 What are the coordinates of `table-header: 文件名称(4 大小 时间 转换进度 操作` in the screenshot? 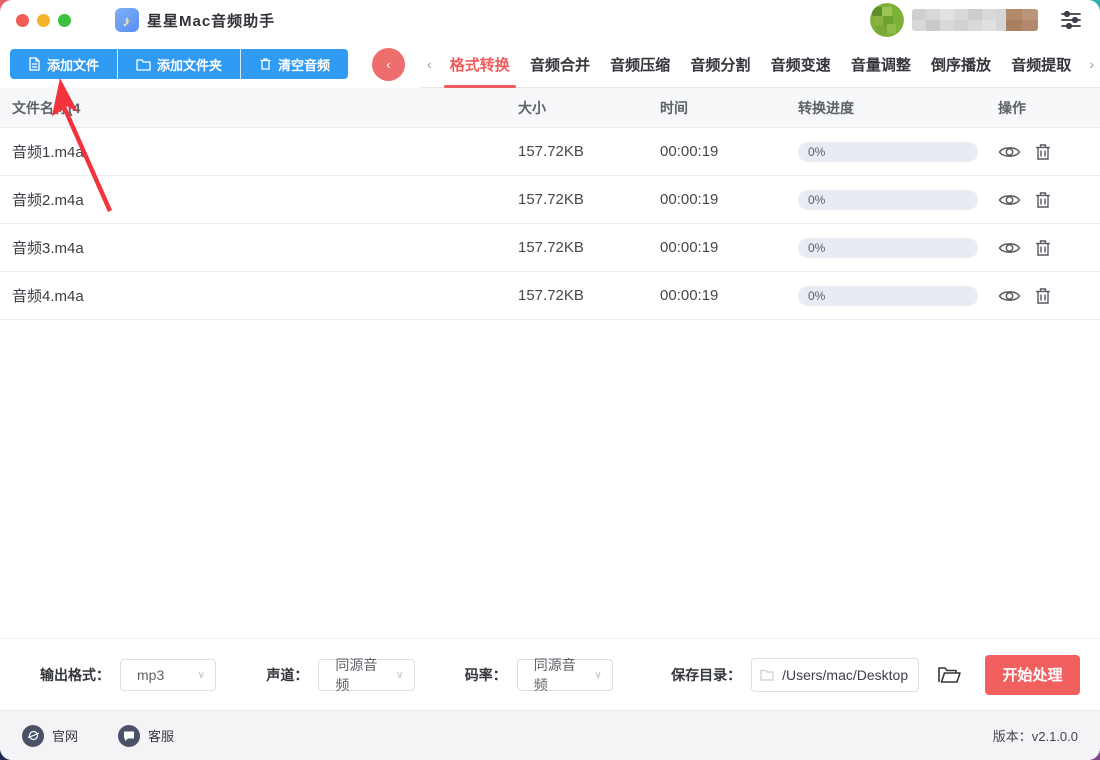 It's located at (550, 108).